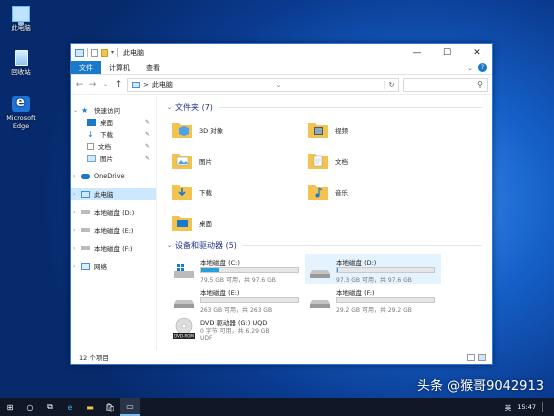 This screenshot has height=416, width=554. What do you see at coordinates (417, 52) in the screenshot?
I see `minimize-button: —` at bounding box center [417, 52].